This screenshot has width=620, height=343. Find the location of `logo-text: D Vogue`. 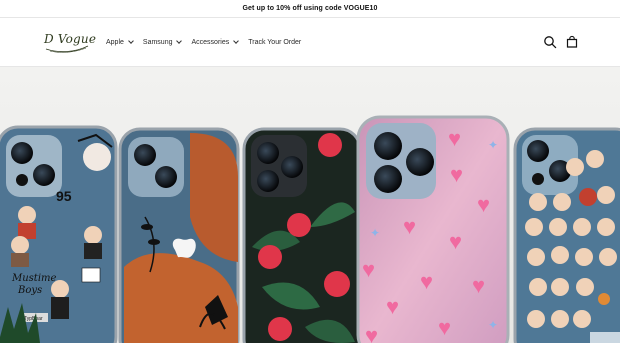

logo-text: D Vogue is located at coordinates (70, 39).